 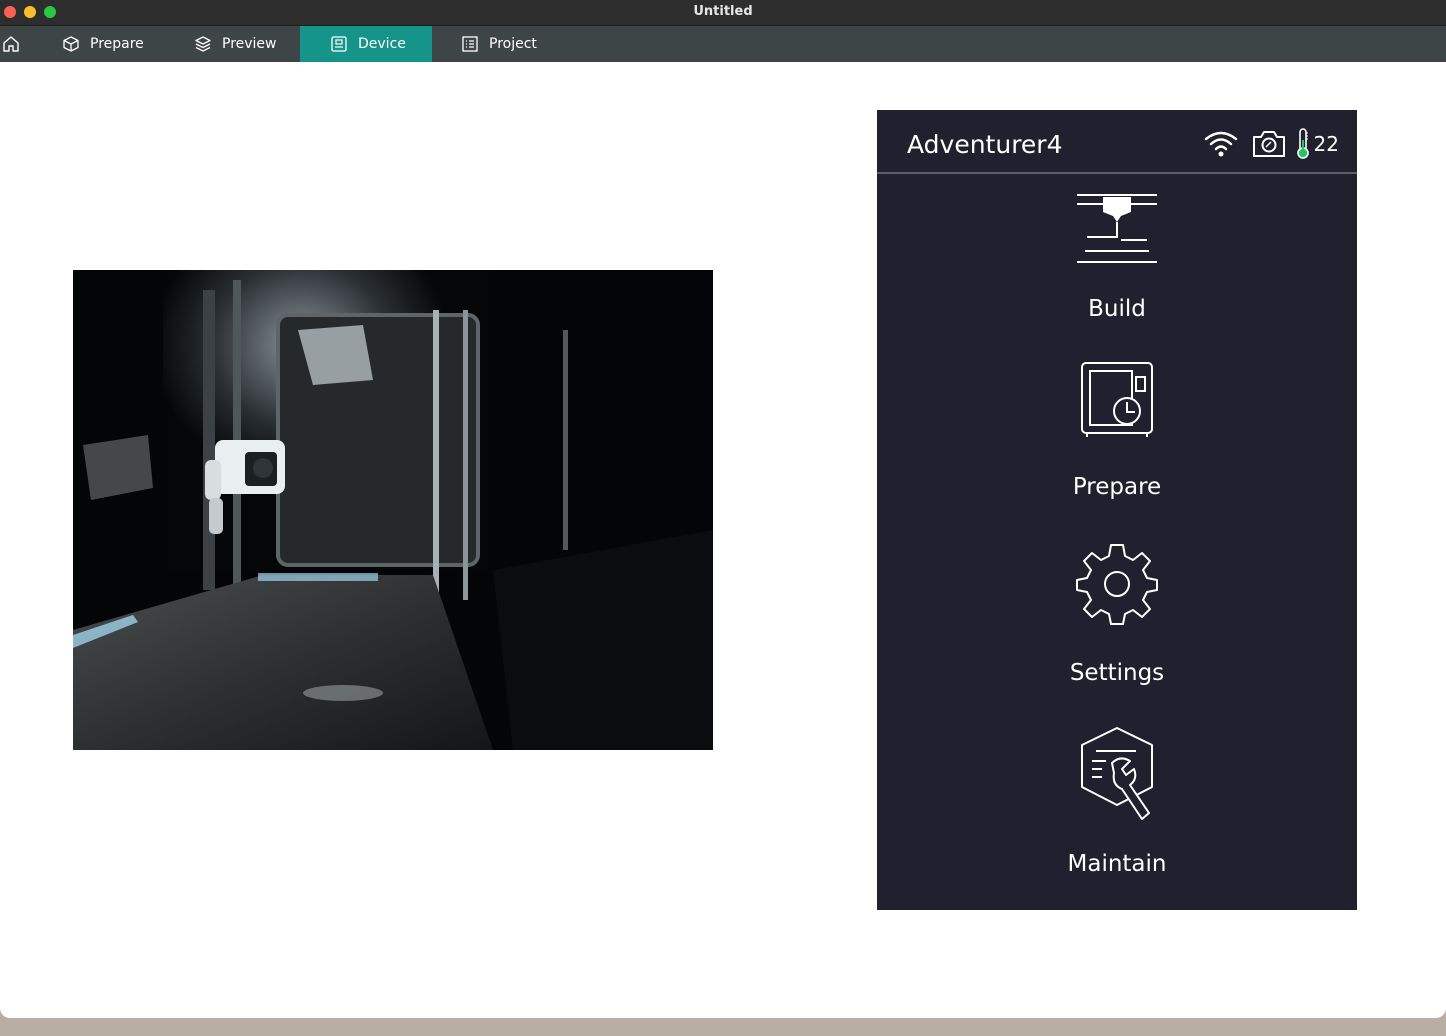 I want to click on camera-icon, so click(x=1269, y=144).